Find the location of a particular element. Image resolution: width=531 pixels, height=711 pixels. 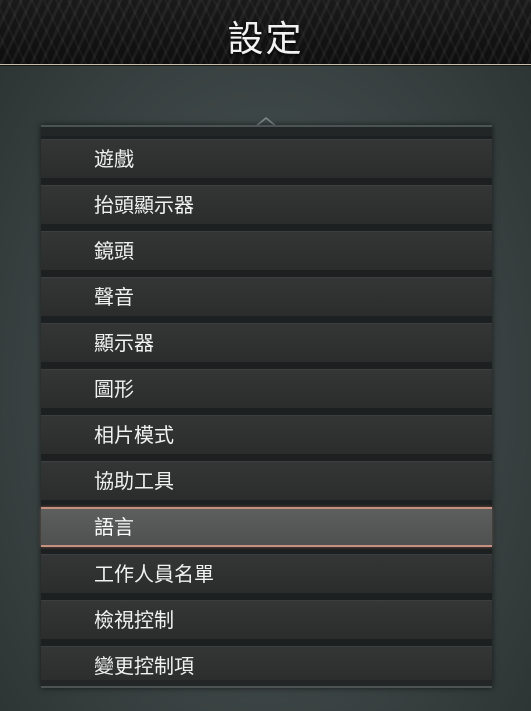

menu-item-hud: 抬頭顯示器 is located at coordinates (266, 204).